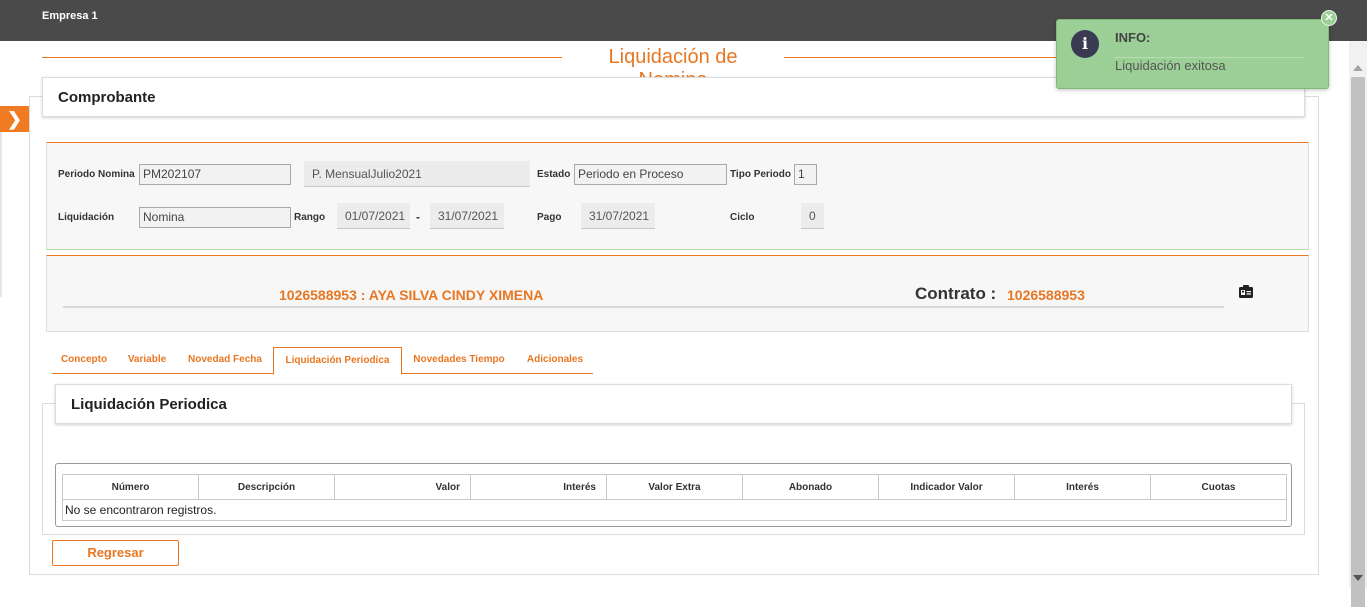  Describe the element at coordinates (267, 487) in the screenshot. I see `column-header-descripcion: Descripción` at that location.